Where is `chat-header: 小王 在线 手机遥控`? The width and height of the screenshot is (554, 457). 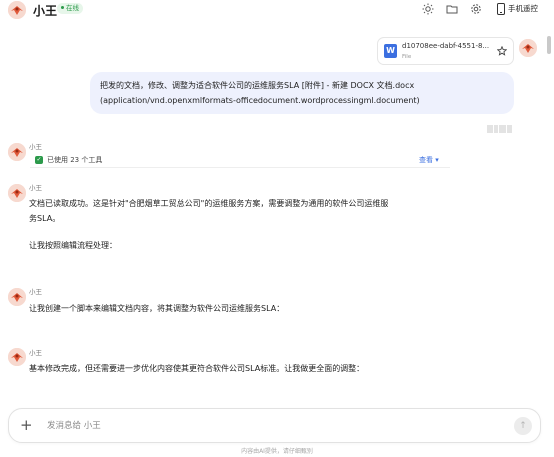 chat-header: 小王 在线 手机遥控 is located at coordinates (277, 11).